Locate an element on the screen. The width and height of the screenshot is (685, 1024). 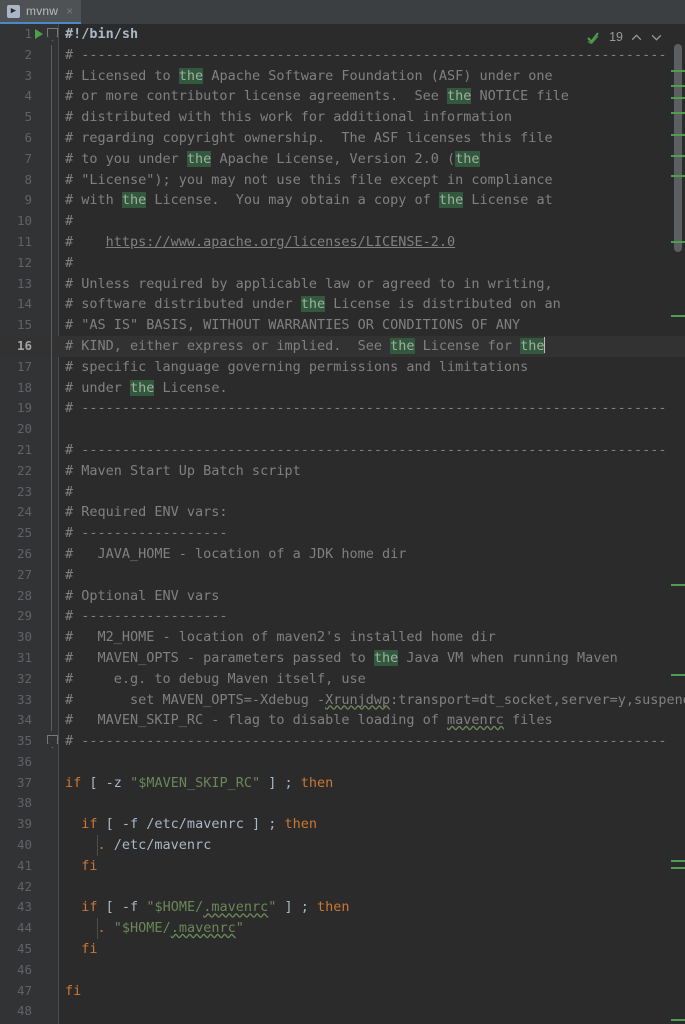
code-line: 29 # ------------------ is located at coordinates (342, 617).